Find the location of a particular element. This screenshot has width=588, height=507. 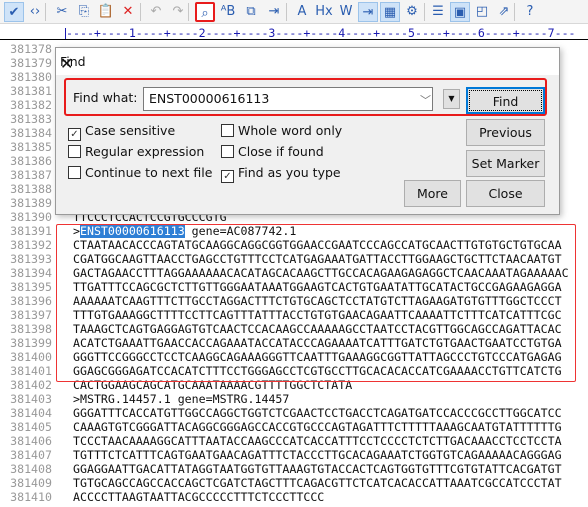

line-number: 381382 is located at coordinates (31, 105).